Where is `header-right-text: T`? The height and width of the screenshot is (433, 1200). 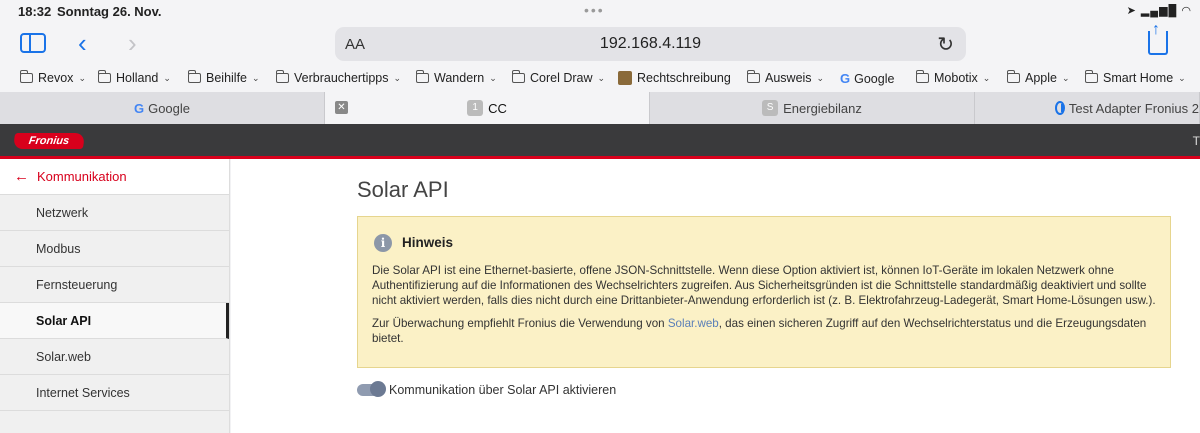
header-right-text: T is located at coordinates (1196, 141).